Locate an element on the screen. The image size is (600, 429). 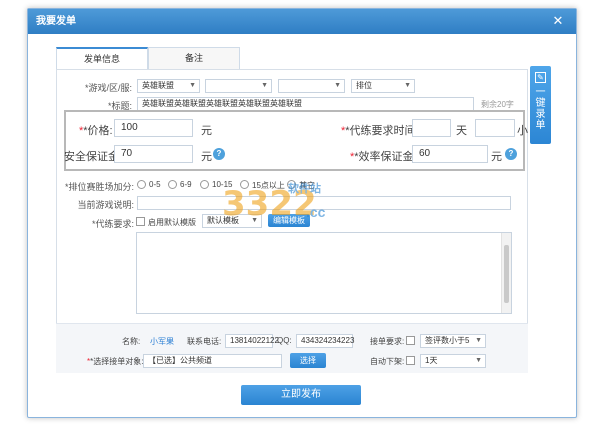
auto-delist-select: 1天 ▼ is located at coordinates (453, 361).